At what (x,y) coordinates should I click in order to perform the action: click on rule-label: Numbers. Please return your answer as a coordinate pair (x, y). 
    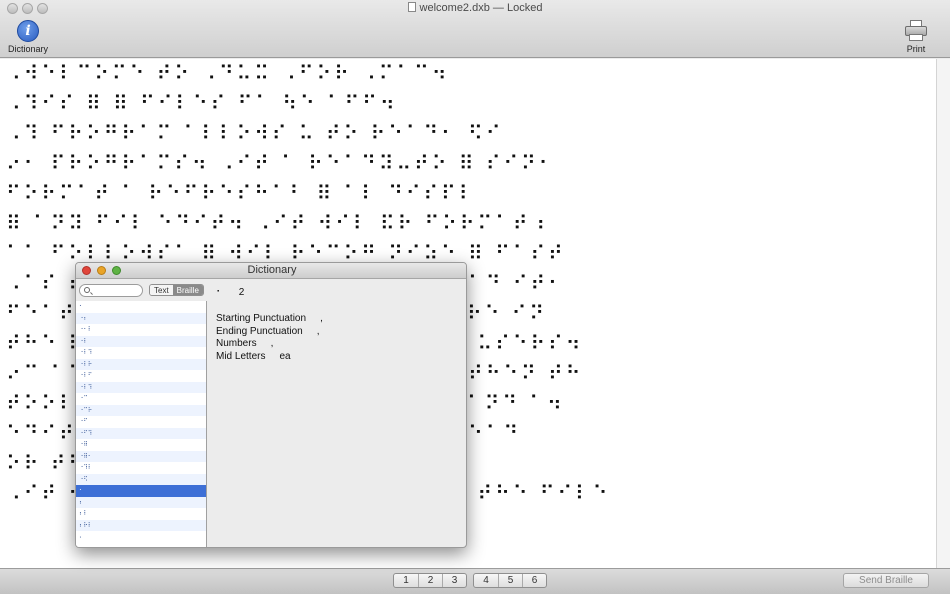
    Looking at the image, I should click on (236, 344).